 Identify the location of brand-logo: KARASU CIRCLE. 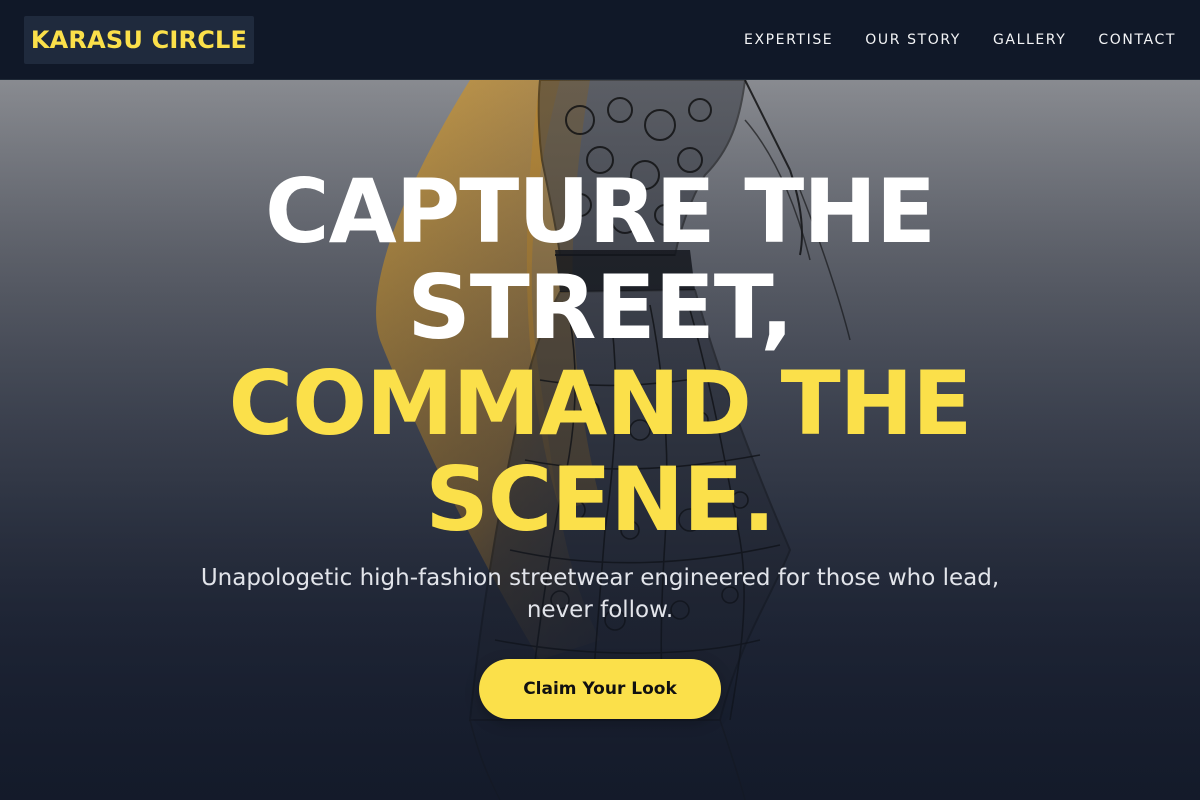
(139, 40).